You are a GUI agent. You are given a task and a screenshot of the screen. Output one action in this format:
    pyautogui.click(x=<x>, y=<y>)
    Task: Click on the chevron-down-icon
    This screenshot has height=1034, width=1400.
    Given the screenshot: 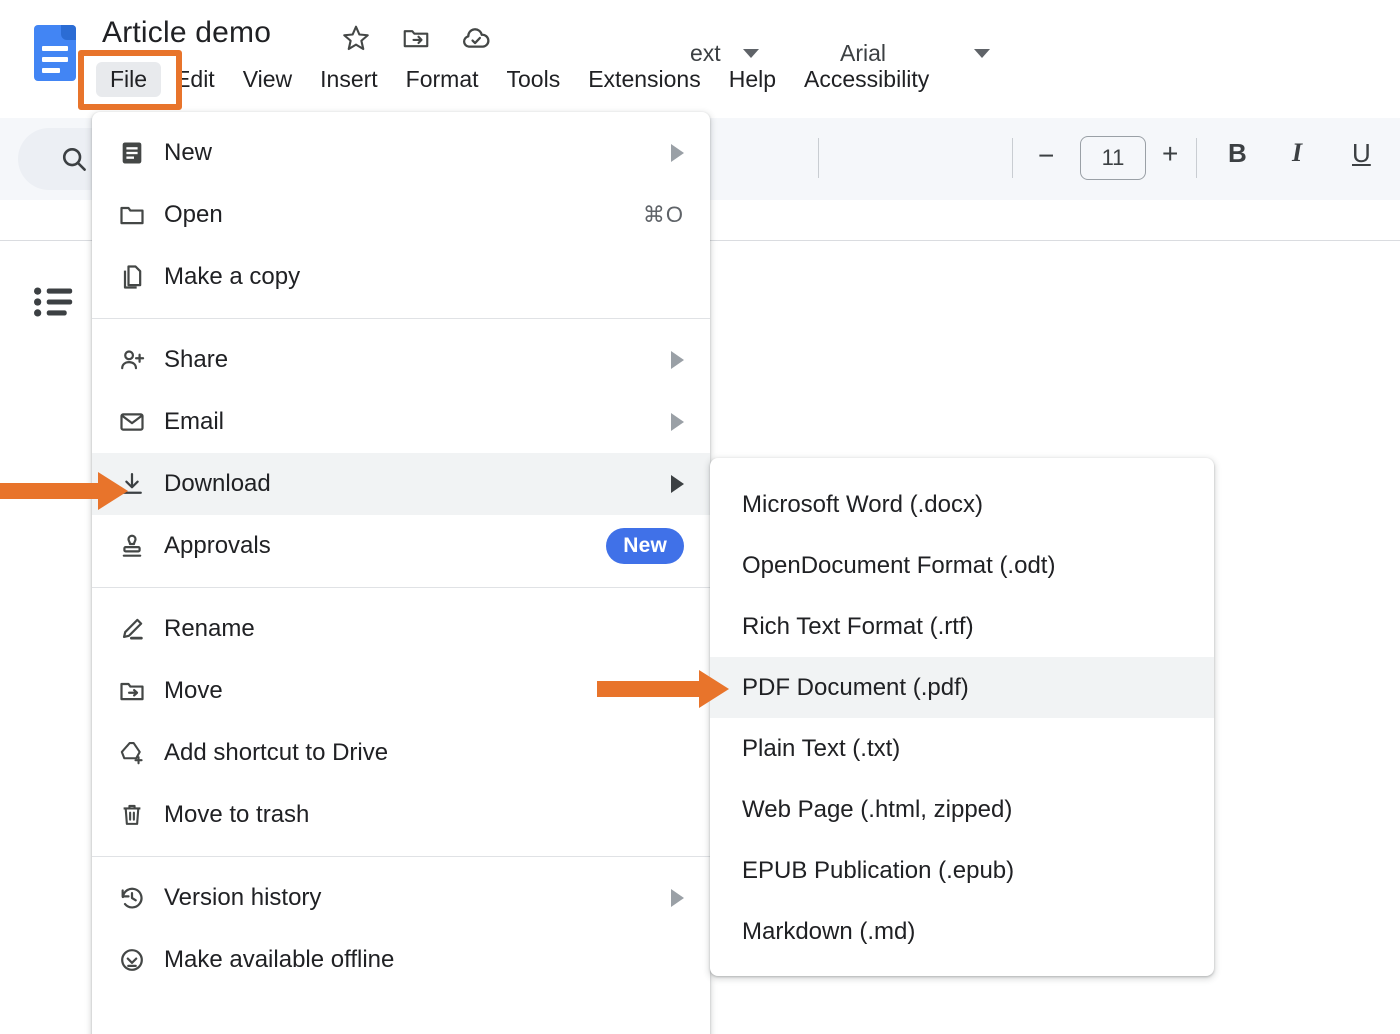 What is the action you would take?
    pyautogui.click(x=750, y=53)
    